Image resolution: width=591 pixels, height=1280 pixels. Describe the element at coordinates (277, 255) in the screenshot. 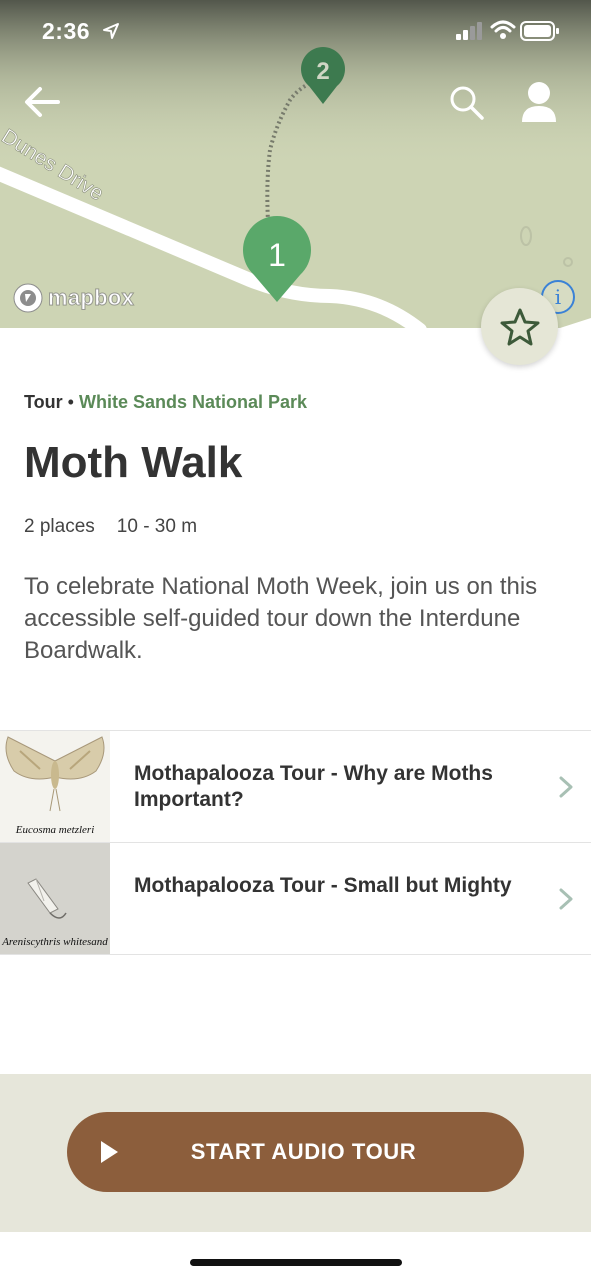

I see `marker-1-number: 1` at that location.